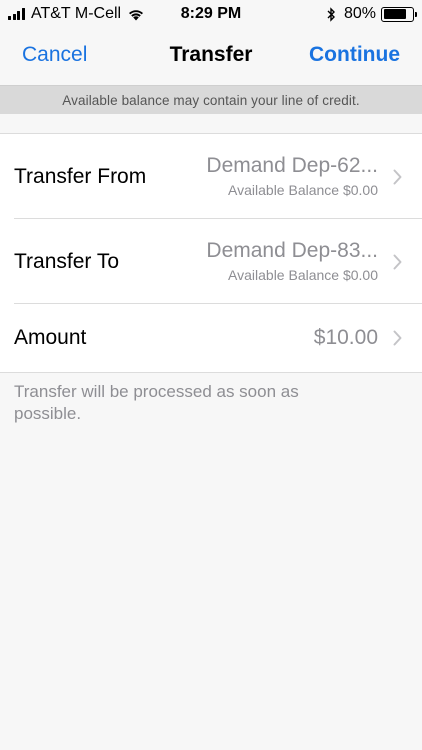 This screenshot has height=750, width=422. Describe the element at coordinates (331, 14) in the screenshot. I see `bluetooth-icon` at that location.